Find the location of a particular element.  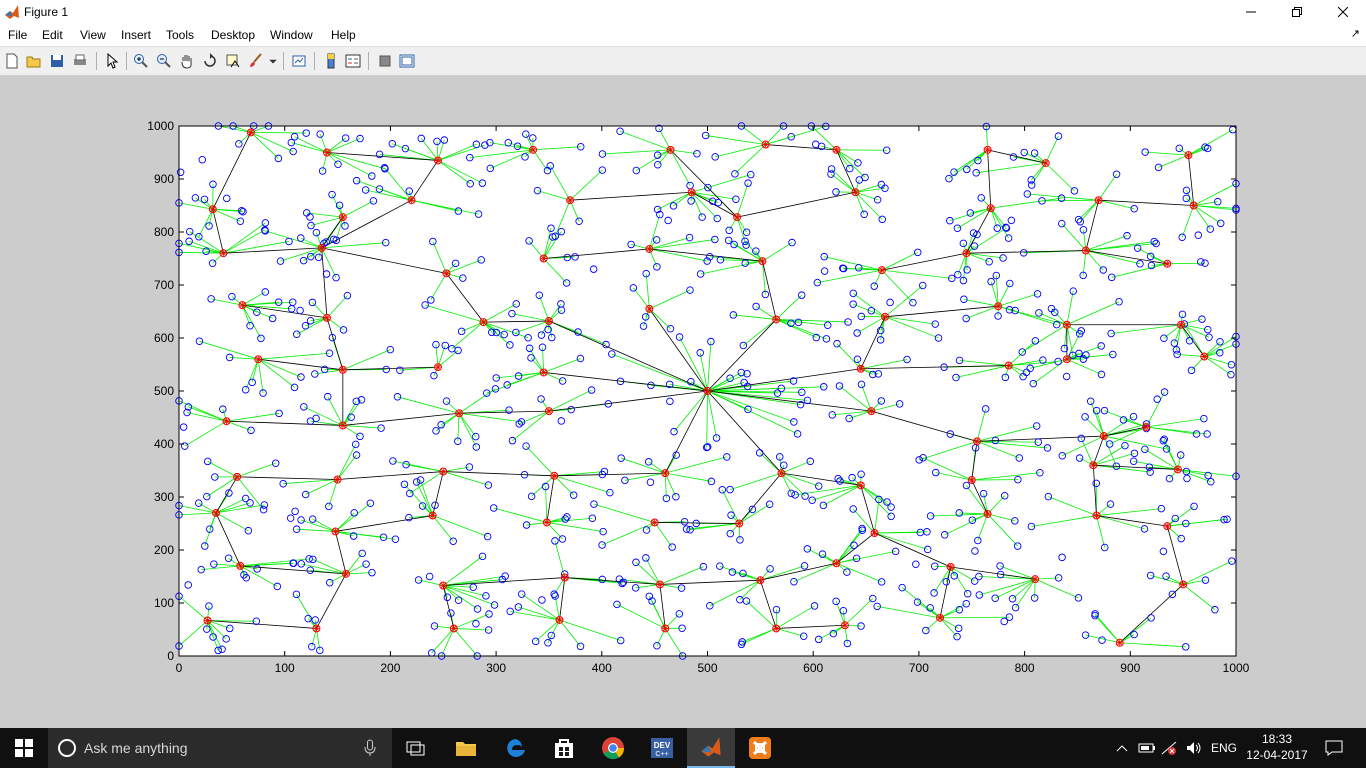

insert-colorbar-icon is located at coordinates (331, 61).